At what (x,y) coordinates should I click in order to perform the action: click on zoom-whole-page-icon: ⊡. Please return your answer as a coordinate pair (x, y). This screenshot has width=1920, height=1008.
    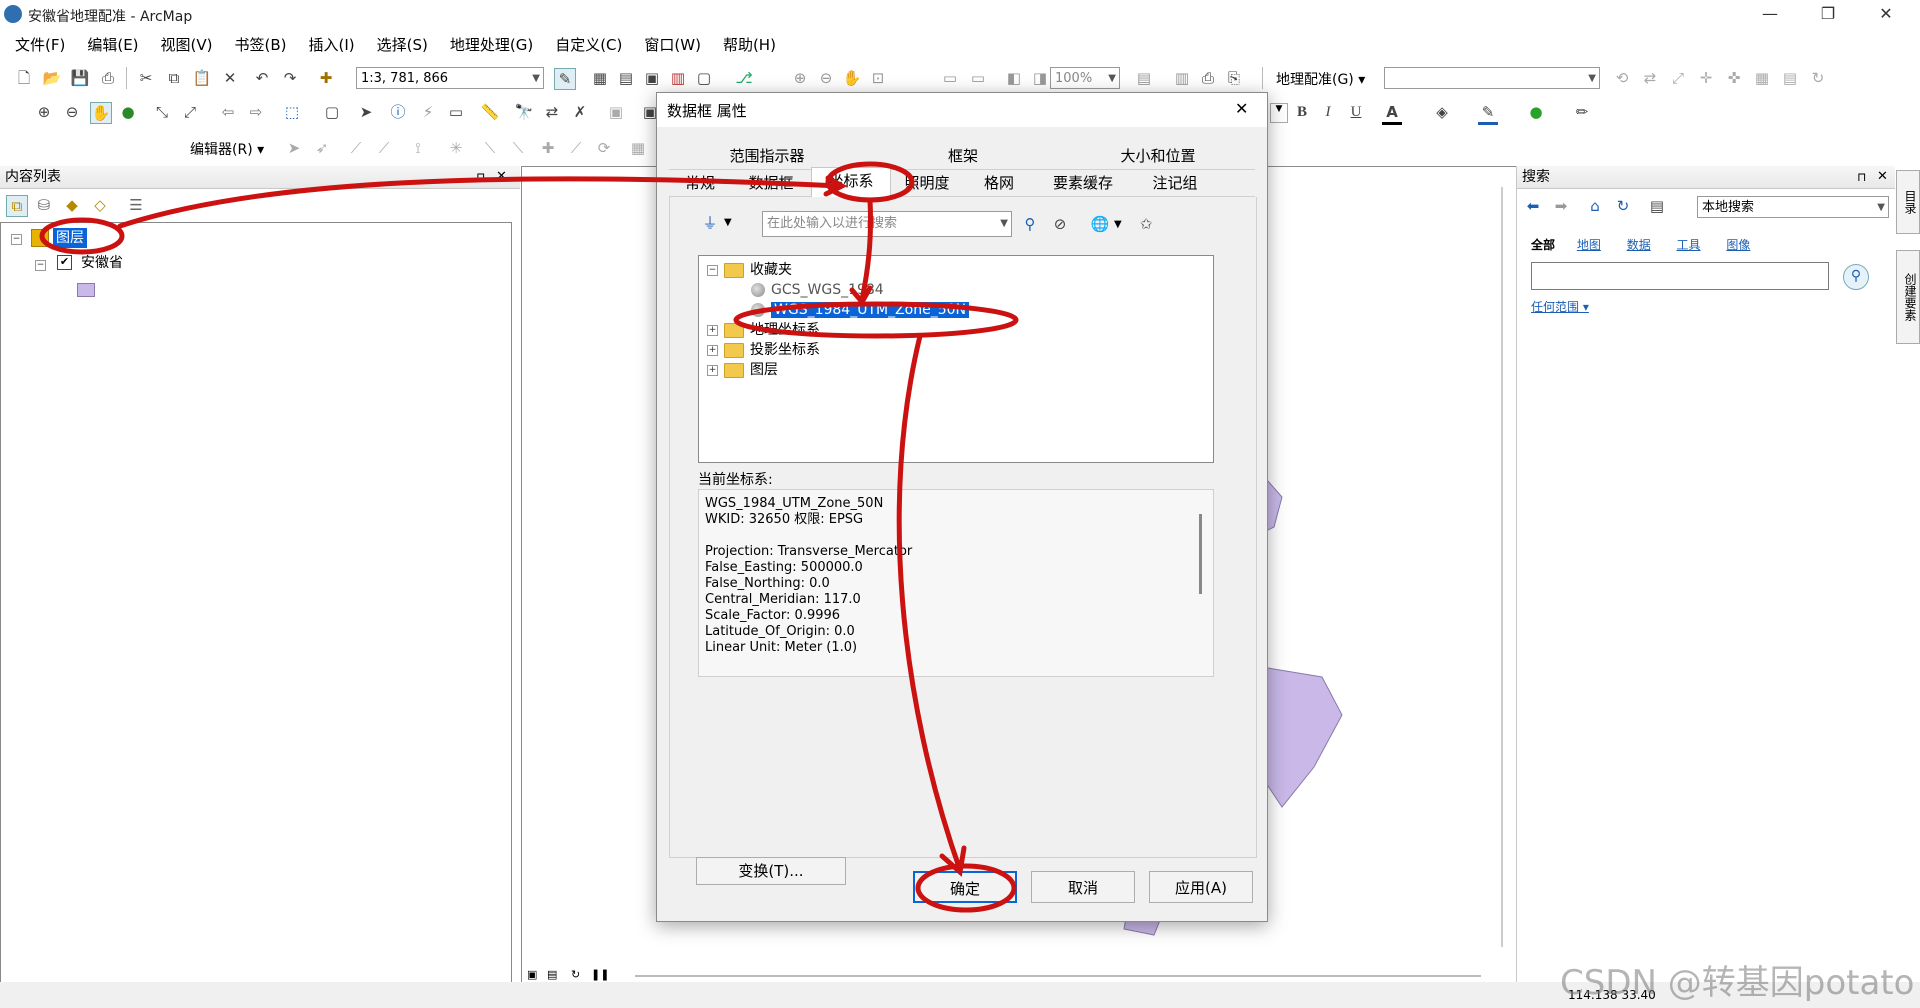
    Looking at the image, I should click on (878, 78).